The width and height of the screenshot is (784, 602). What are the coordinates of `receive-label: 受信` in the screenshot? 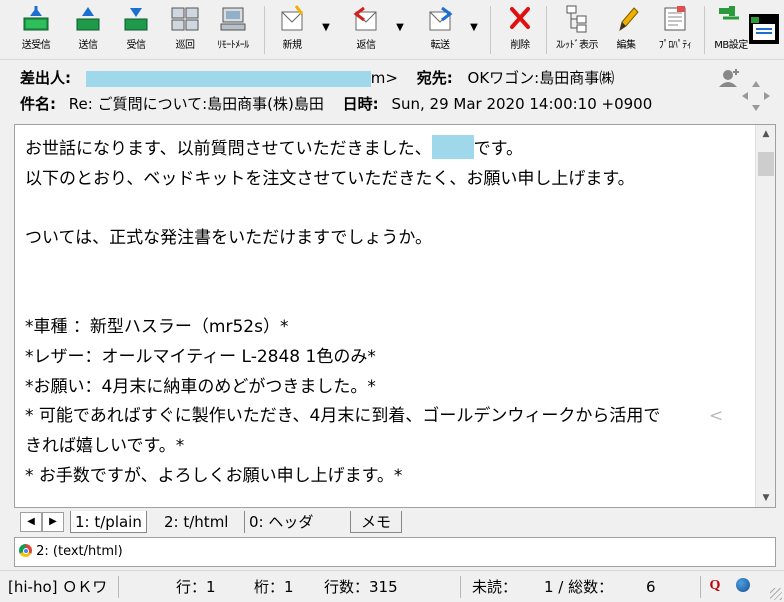 It's located at (136, 45).